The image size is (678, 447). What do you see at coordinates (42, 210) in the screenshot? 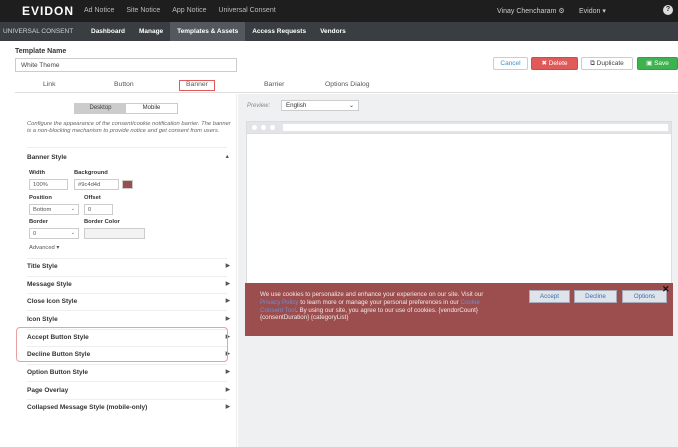
I see `position-value: Bottom` at bounding box center [42, 210].